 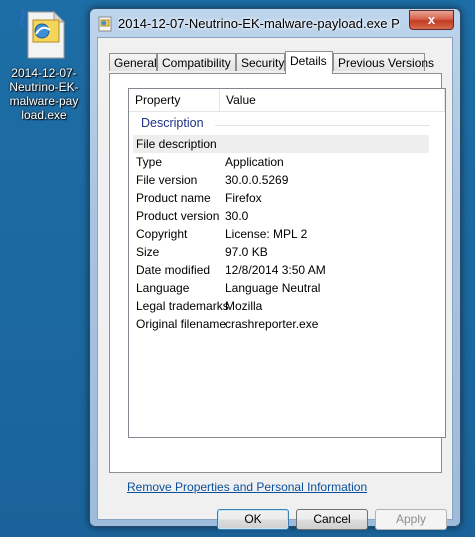 I want to click on list-item: Legal trademarks Mozilla, so click(x=281, y=306).